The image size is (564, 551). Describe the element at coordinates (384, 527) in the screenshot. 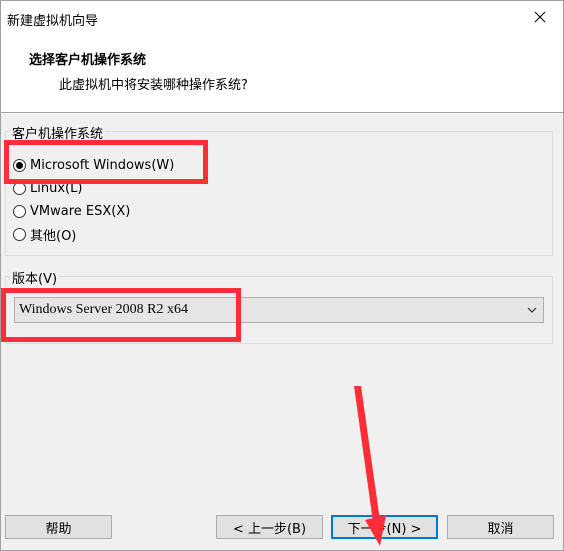

I see `next-button: 下一步(N) >` at that location.